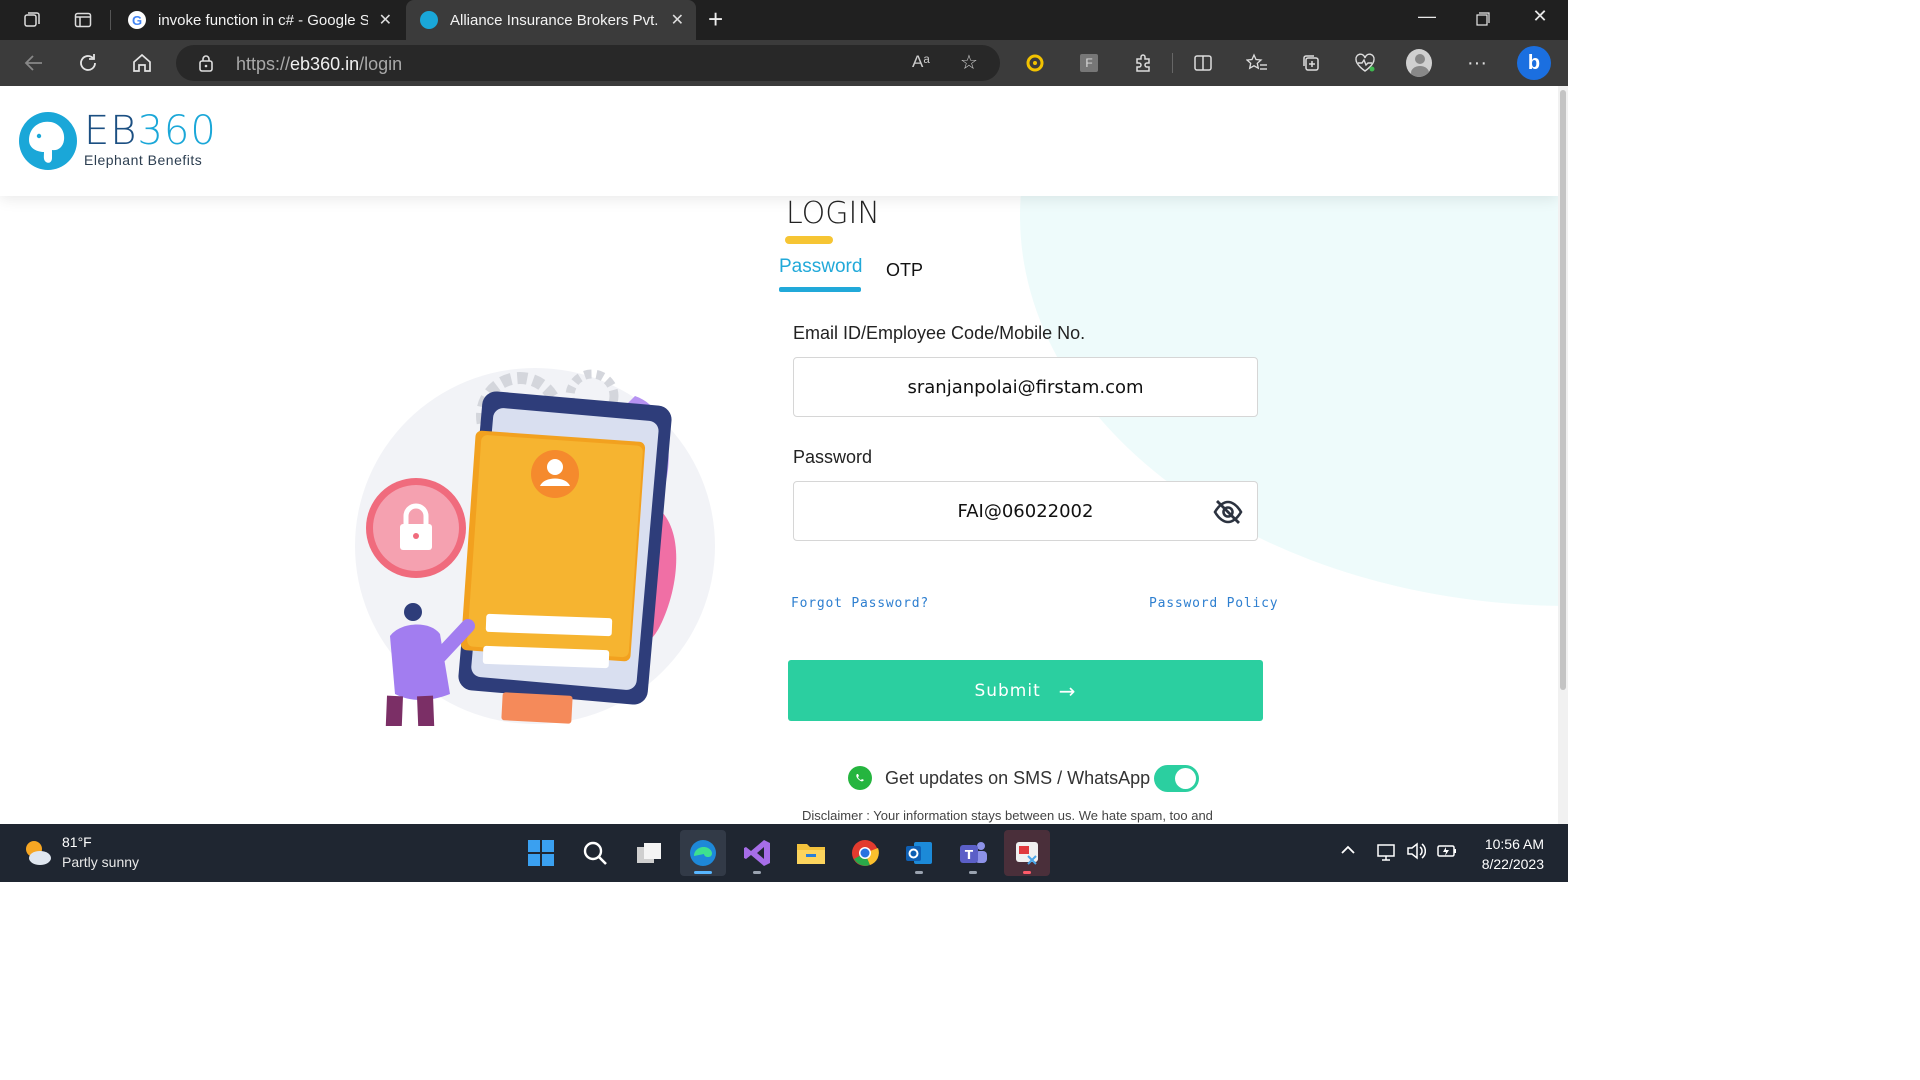 The image size is (1920, 1080). I want to click on tab-google-search: G invoke function in c# - Google Se ✕, so click(259, 20).